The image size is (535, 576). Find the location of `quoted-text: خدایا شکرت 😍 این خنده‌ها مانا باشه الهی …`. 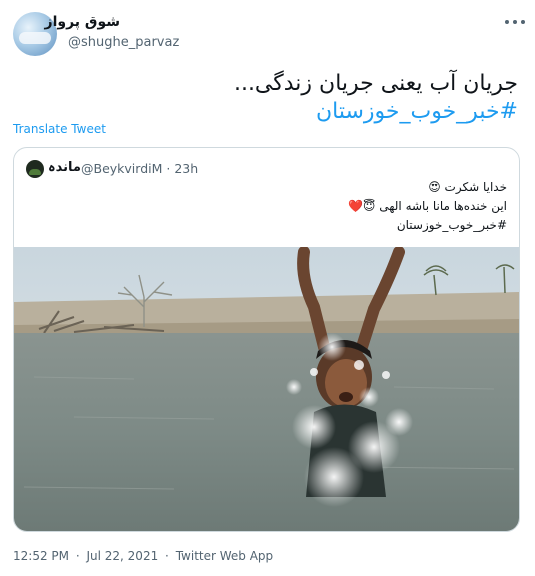

quoted-text: خدایا شکرت 😍 این خنده‌ها مانا باشه الهی … is located at coordinates (272, 206).